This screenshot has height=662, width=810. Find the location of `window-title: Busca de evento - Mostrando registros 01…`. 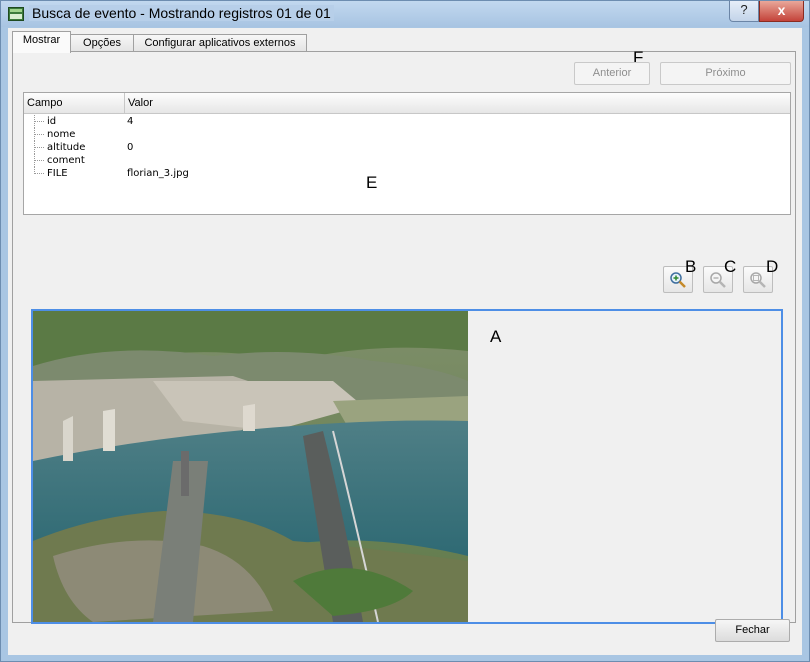

window-title: Busca de evento - Mostrando registros 01… is located at coordinates (181, 13).